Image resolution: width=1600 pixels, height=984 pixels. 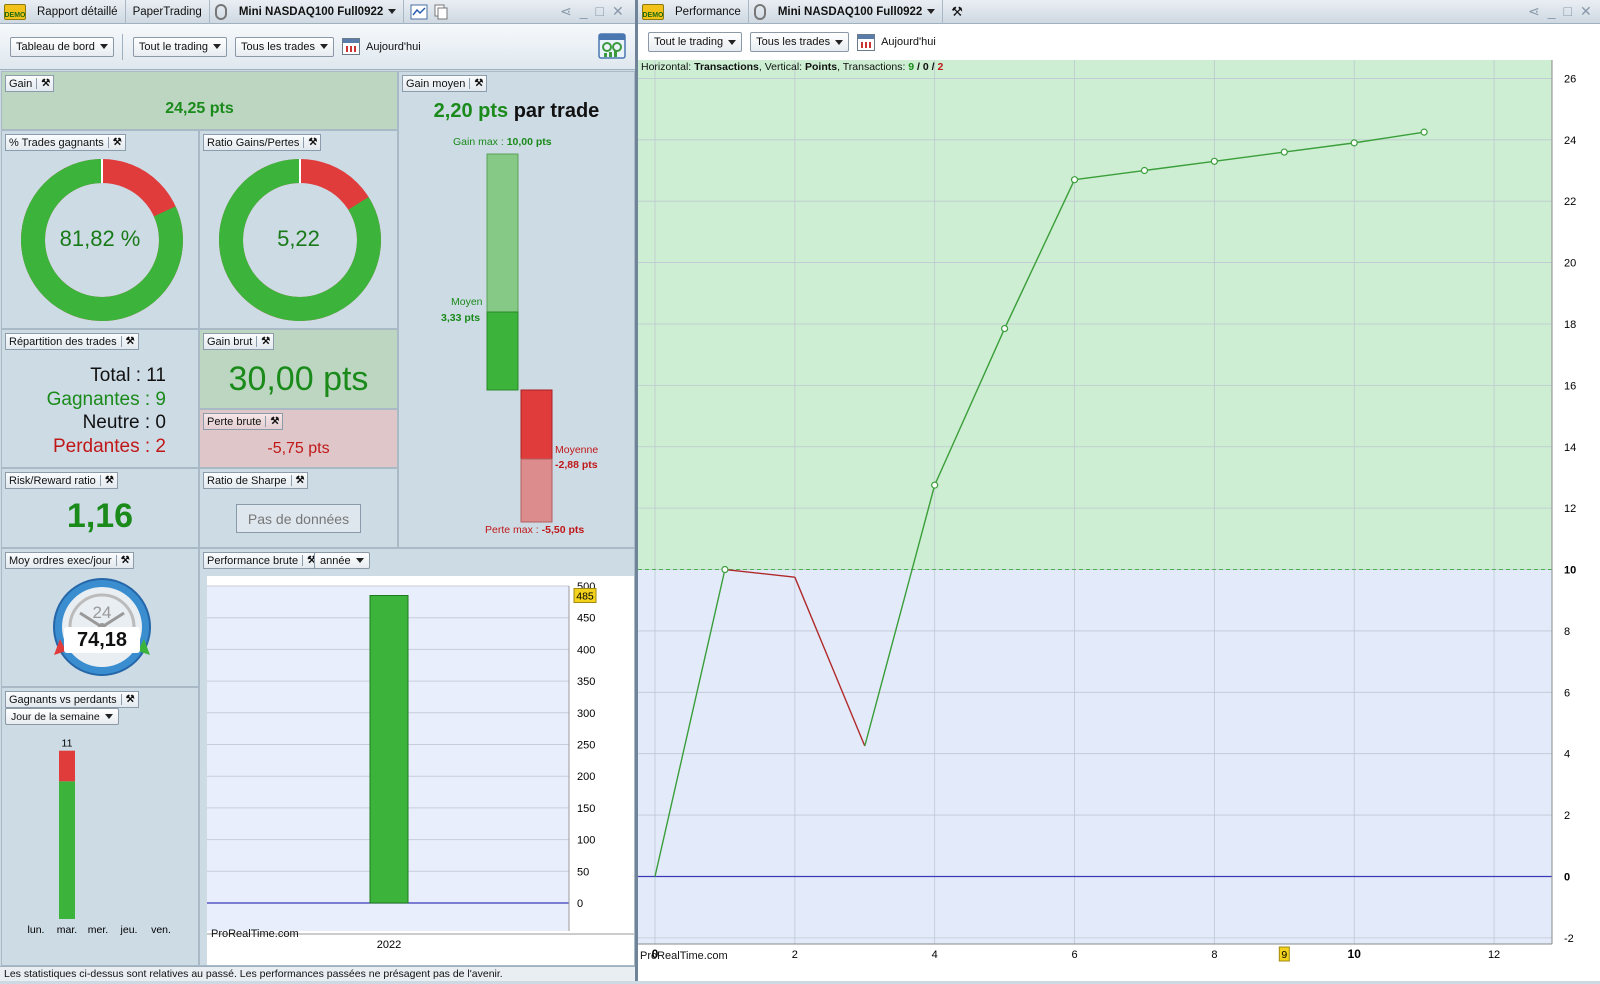 I want to click on gain-brut-title-label: Gain brut, so click(x=230, y=341).